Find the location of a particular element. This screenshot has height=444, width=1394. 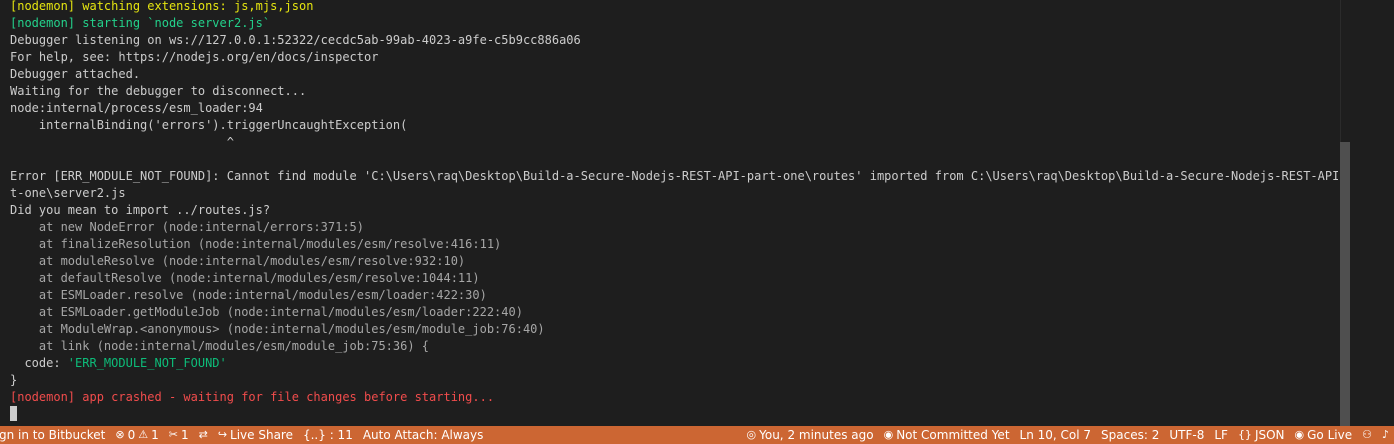

terminal-line-code: code: 'ERR_MODULE_NOT_FOUND' is located at coordinates (672, 363).